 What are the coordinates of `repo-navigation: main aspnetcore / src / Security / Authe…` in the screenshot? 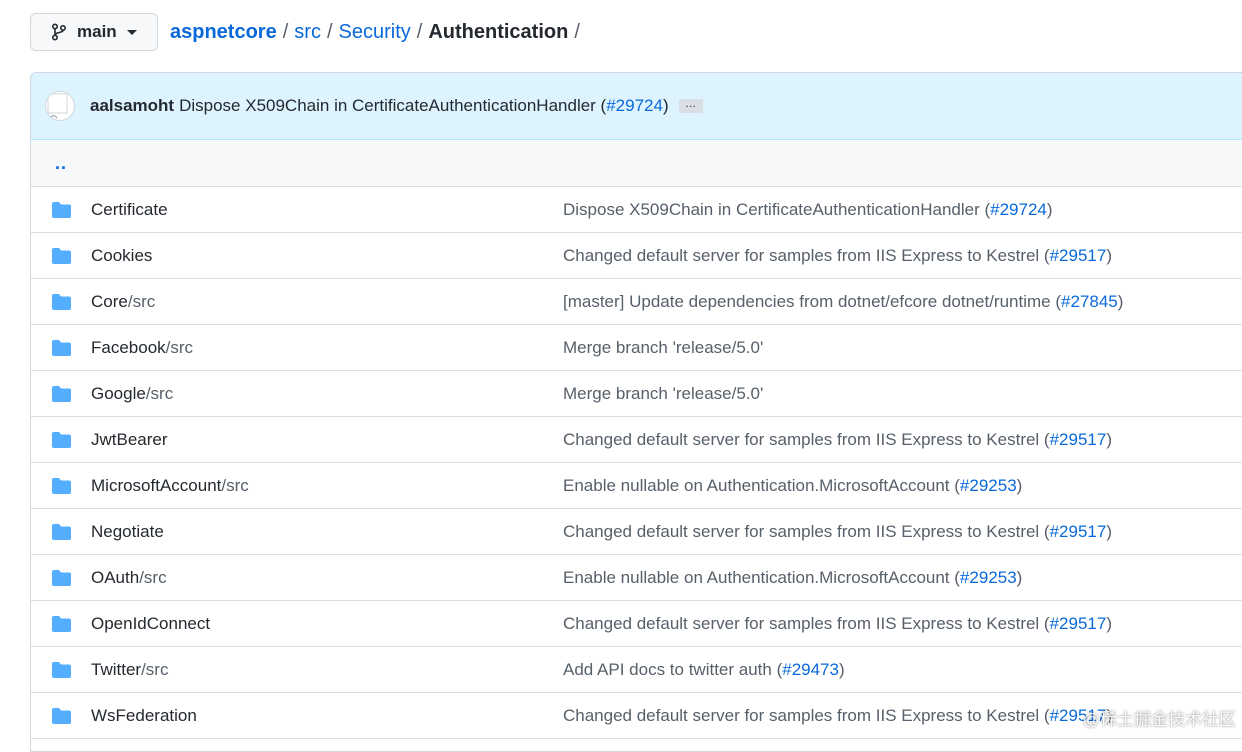 It's located at (308, 32).